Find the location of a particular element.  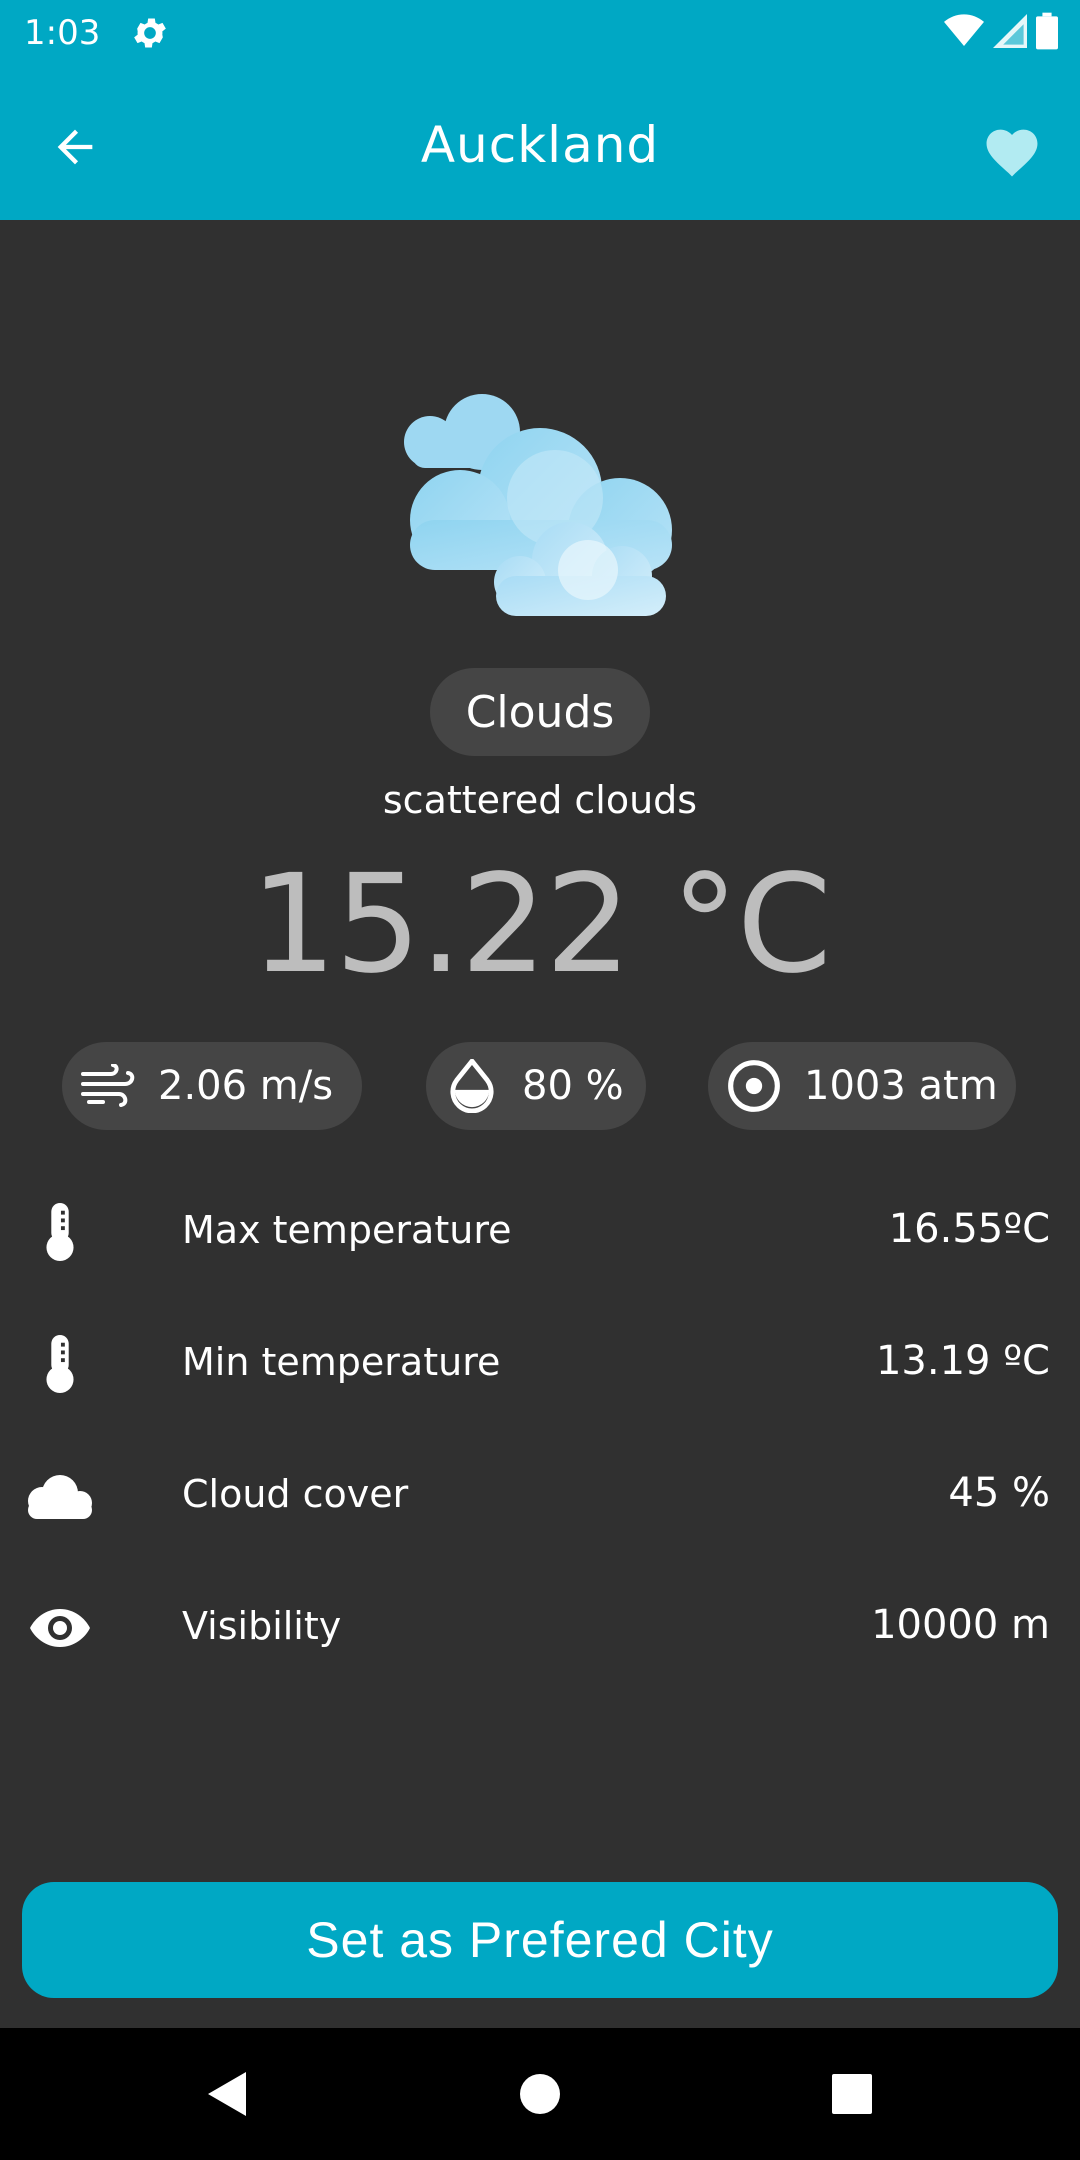

pressure-value: 1003 atm is located at coordinates (901, 1086).